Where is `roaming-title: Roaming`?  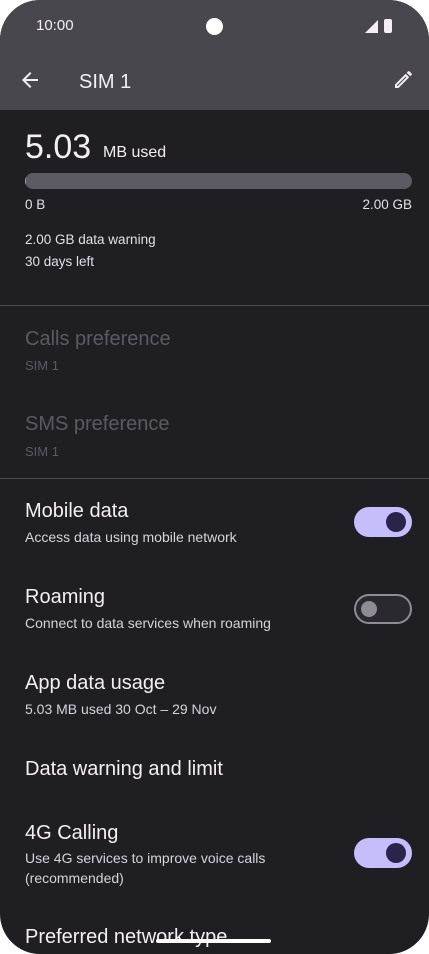 roaming-title: Roaming is located at coordinates (65, 597).